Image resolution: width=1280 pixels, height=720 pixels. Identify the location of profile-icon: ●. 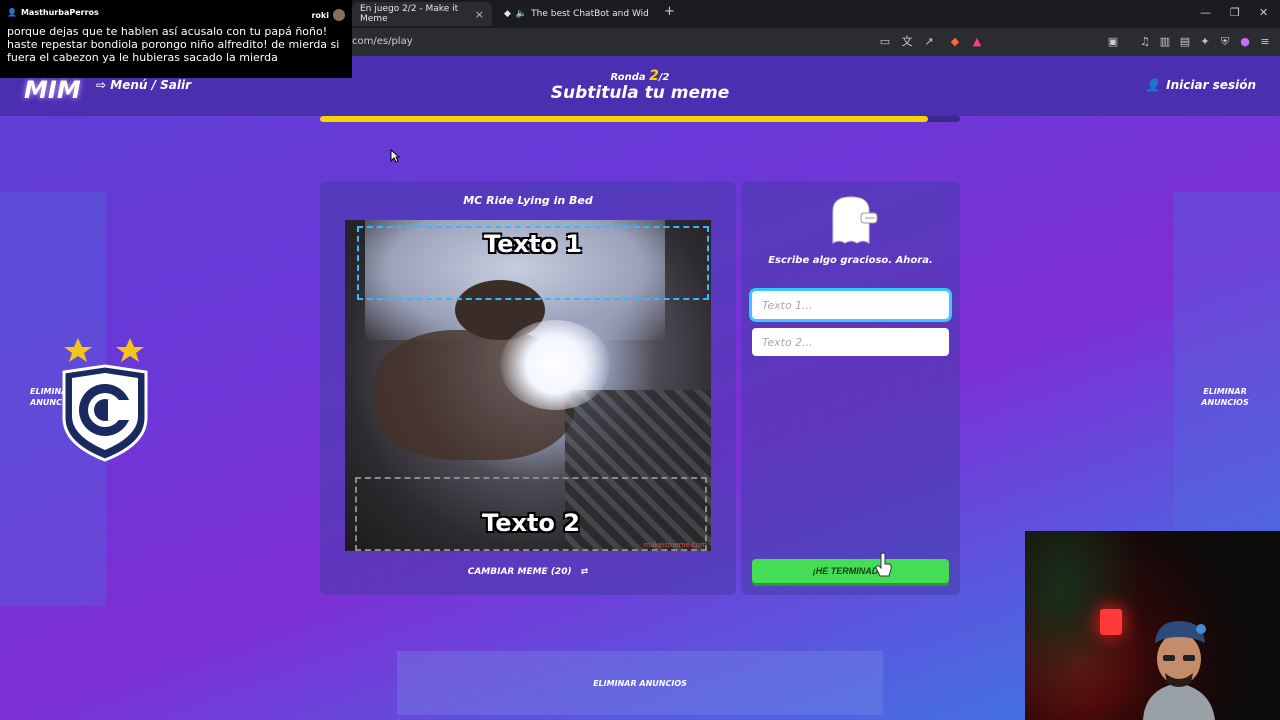
(1245, 42).